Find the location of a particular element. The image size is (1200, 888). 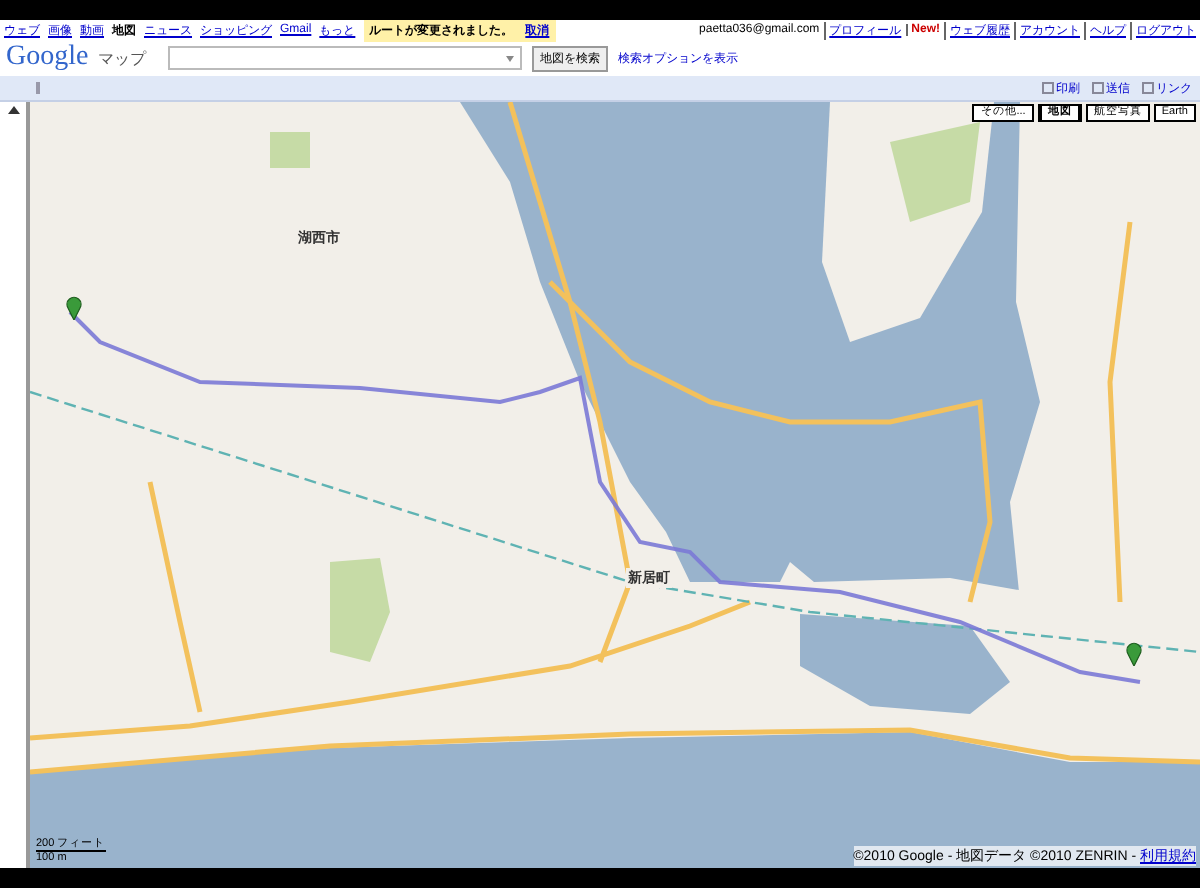

end-marker-icon is located at coordinates (1134, 654).